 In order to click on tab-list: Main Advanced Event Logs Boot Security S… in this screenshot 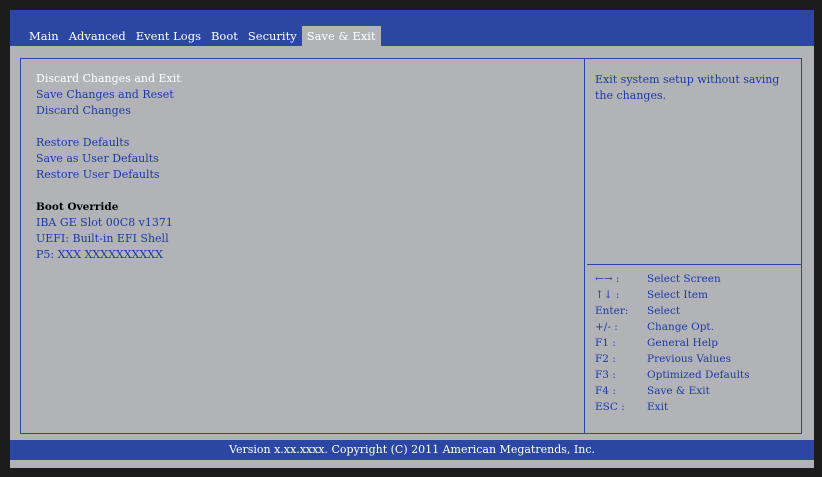, I will do `click(202, 36)`.